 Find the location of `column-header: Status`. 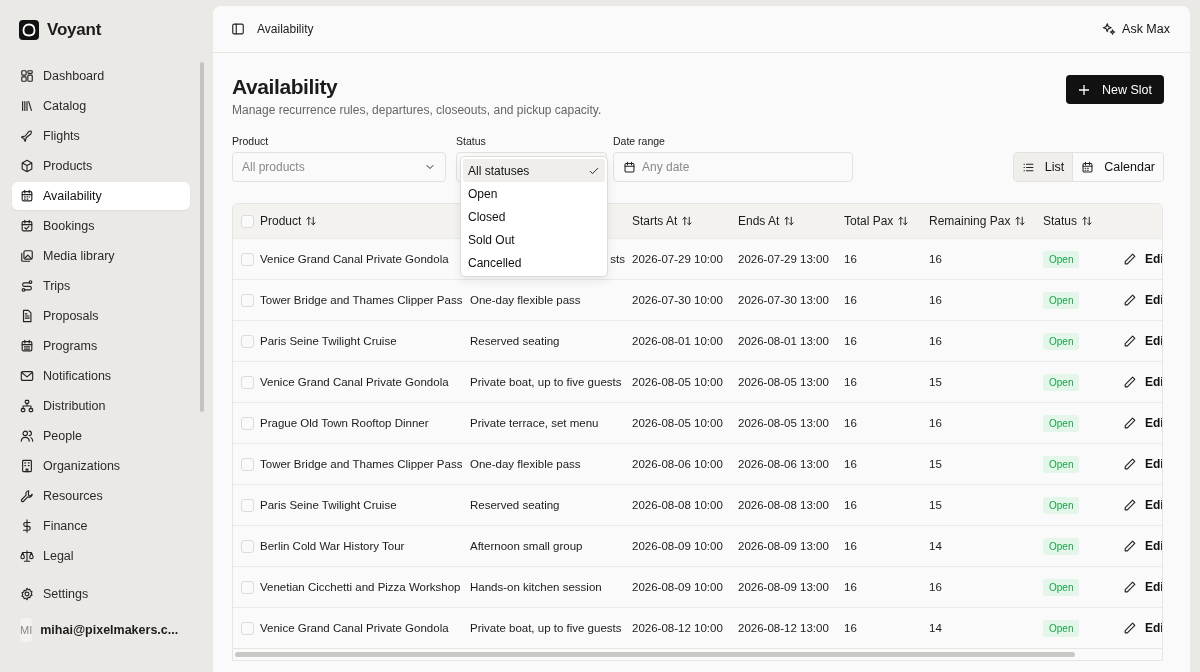

column-header: Status is located at coordinates (1070, 221).